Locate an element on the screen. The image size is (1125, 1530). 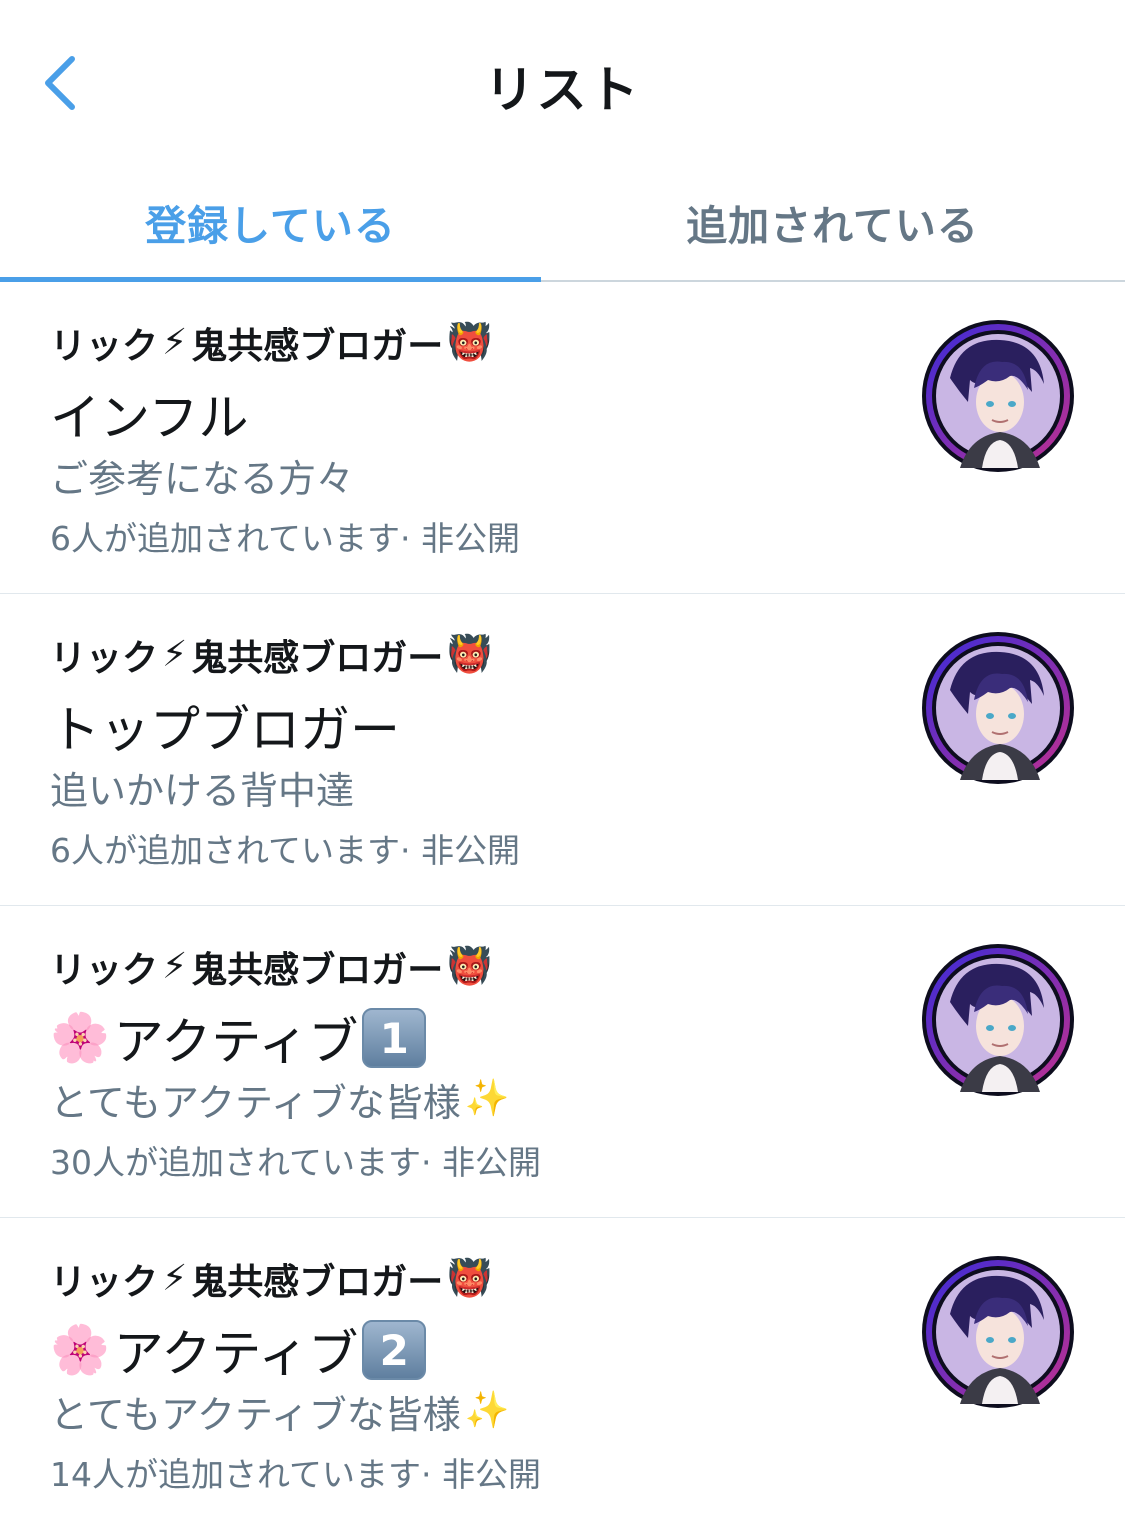
list-description: 追いかける背中達 is located at coordinates (202, 790).